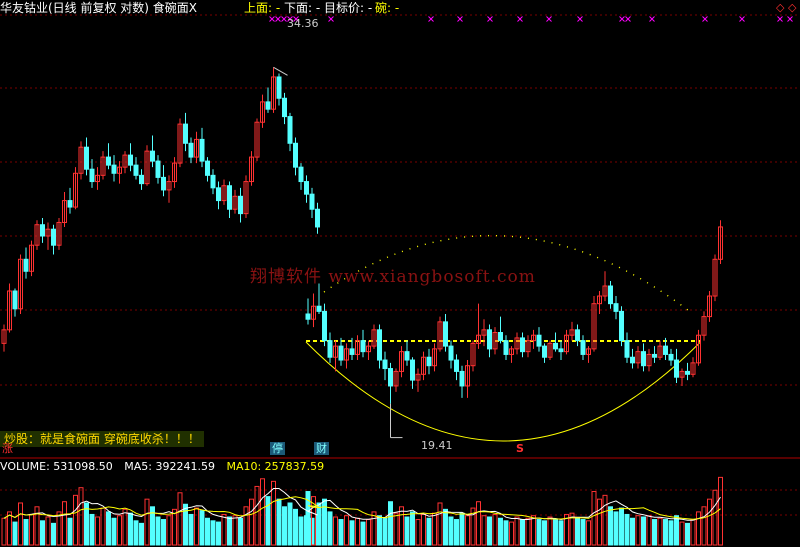  I want to click on moving-average-lines, so click(362, 504).